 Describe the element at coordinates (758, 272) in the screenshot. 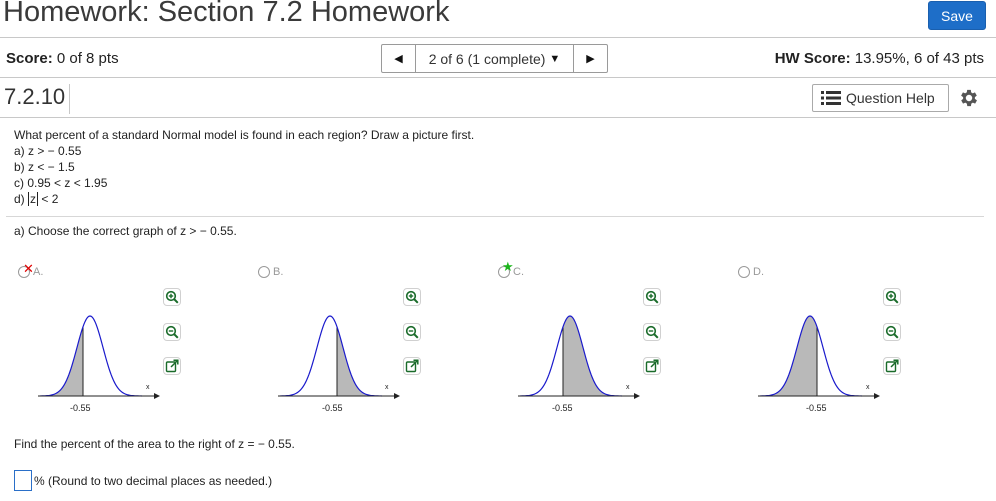

I see `option-d-letter: D.` at that location.